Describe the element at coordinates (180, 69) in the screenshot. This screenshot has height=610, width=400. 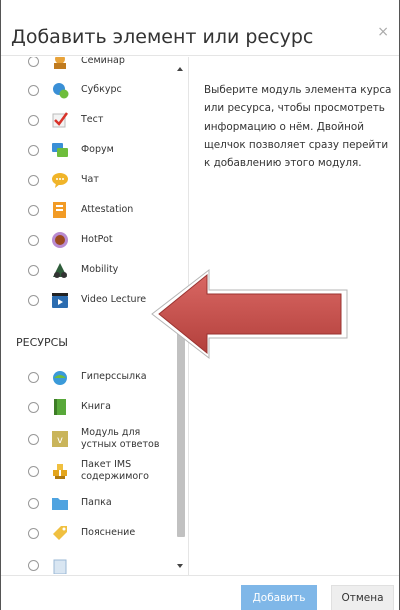
I see `scroll-up-icon` at that location.